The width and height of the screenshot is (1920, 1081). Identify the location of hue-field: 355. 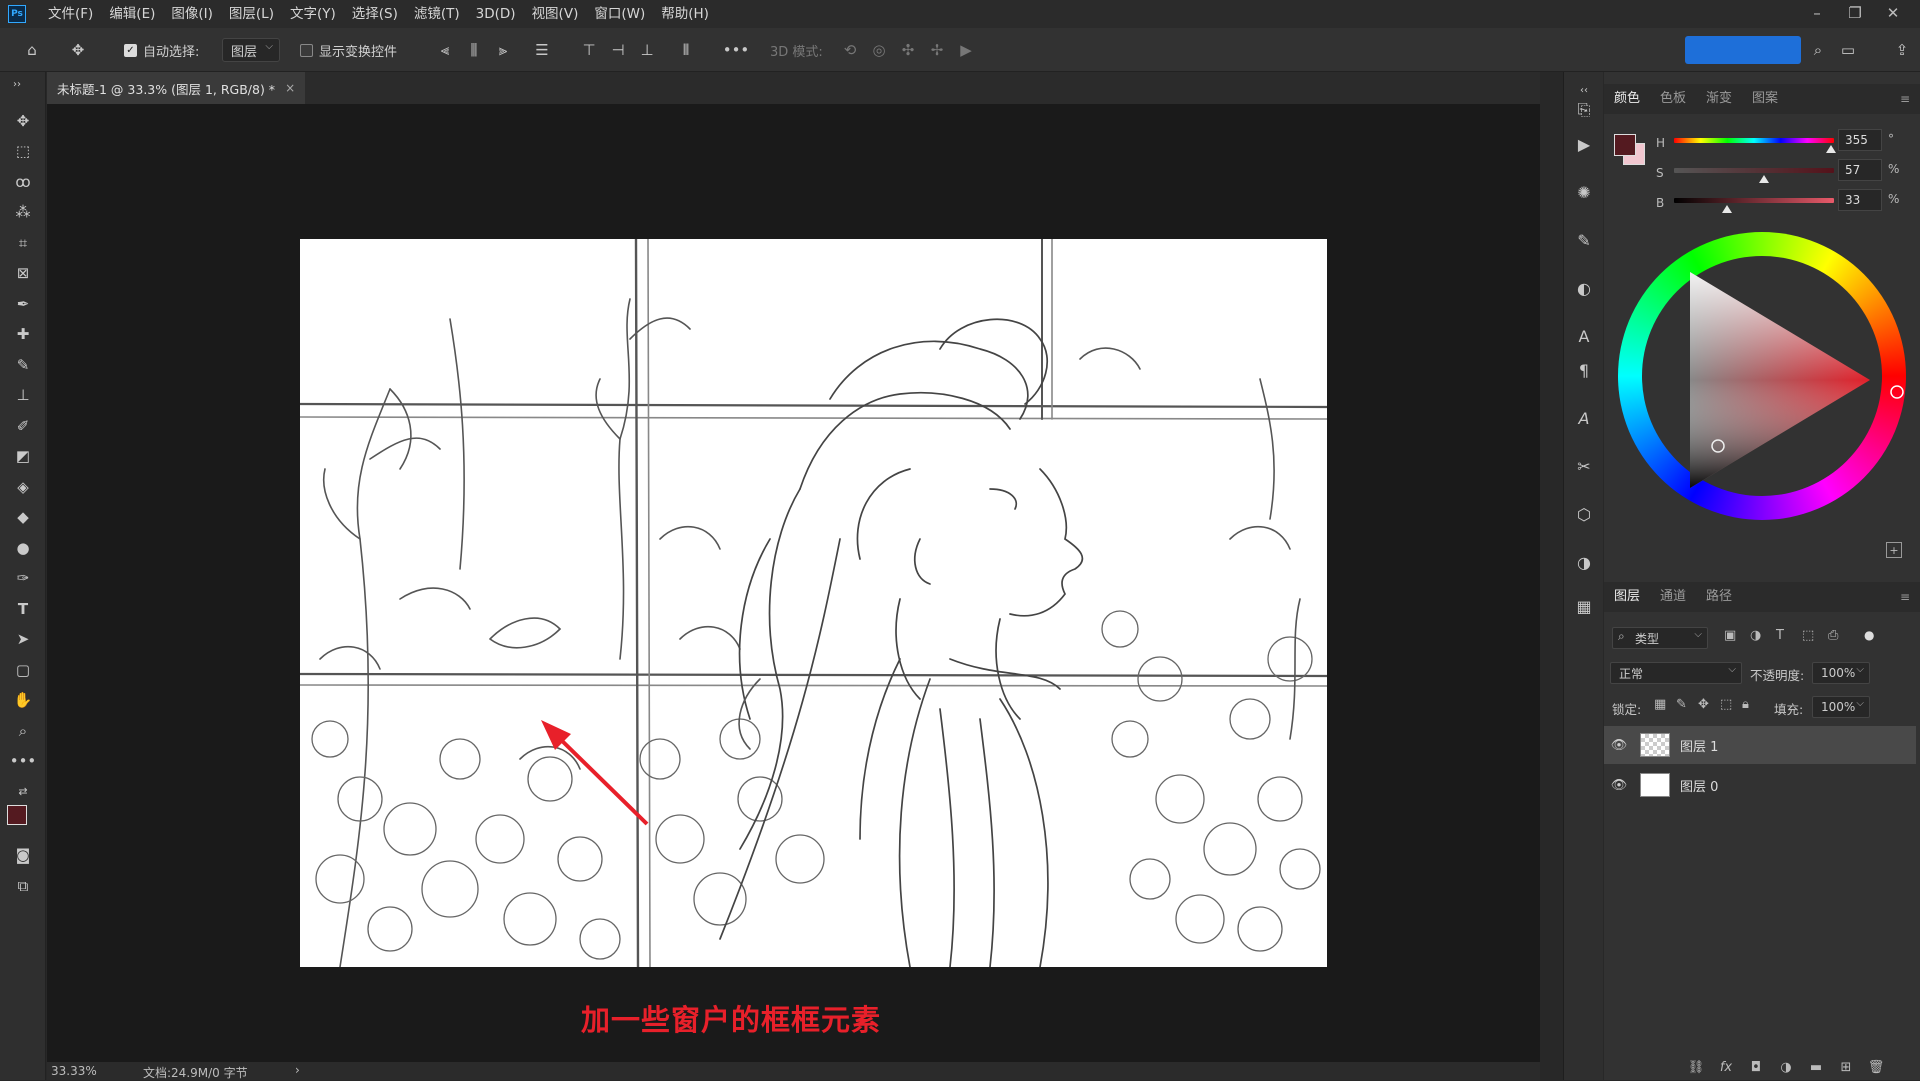
(1860, 140).